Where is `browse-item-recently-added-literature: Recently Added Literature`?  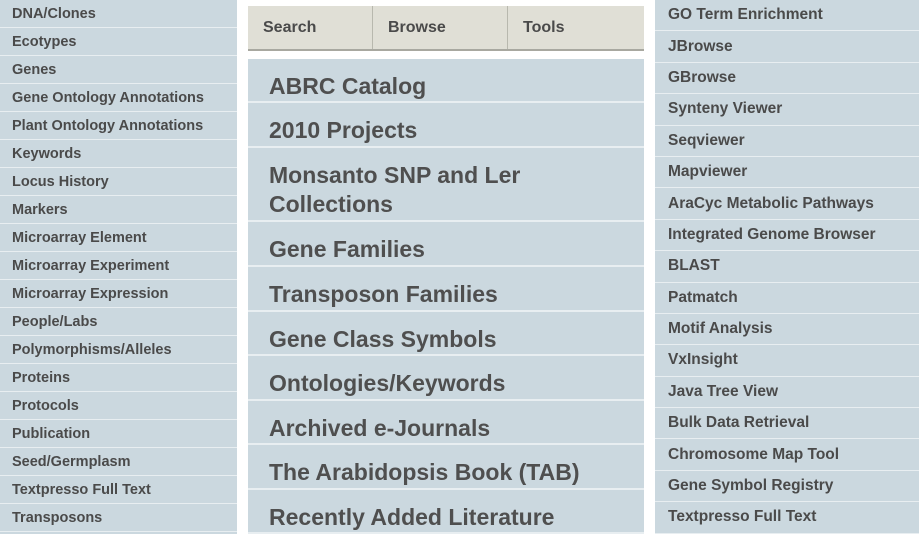
browse-item-recently-added-literature: Recently Added Literature is located at coordinates (446, 512).